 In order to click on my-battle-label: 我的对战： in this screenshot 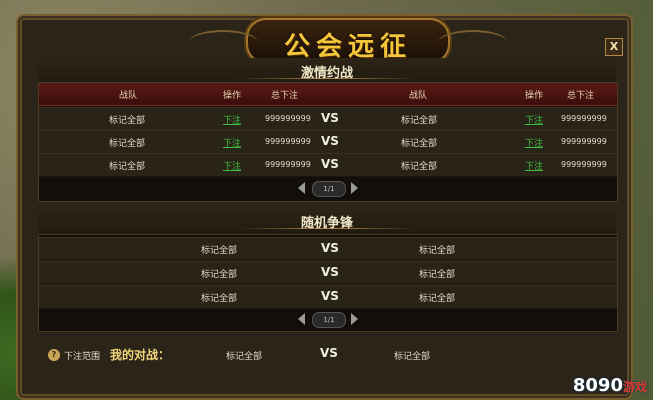, I will do `click(140, 355)`.